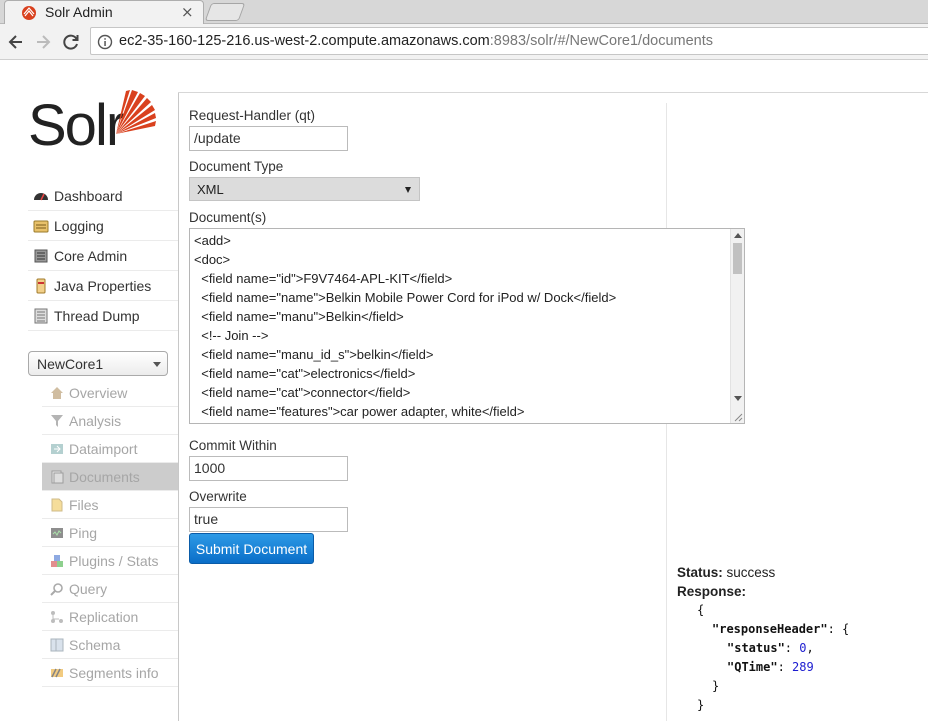  I want to click on json-number: 289, so click(803, 667).